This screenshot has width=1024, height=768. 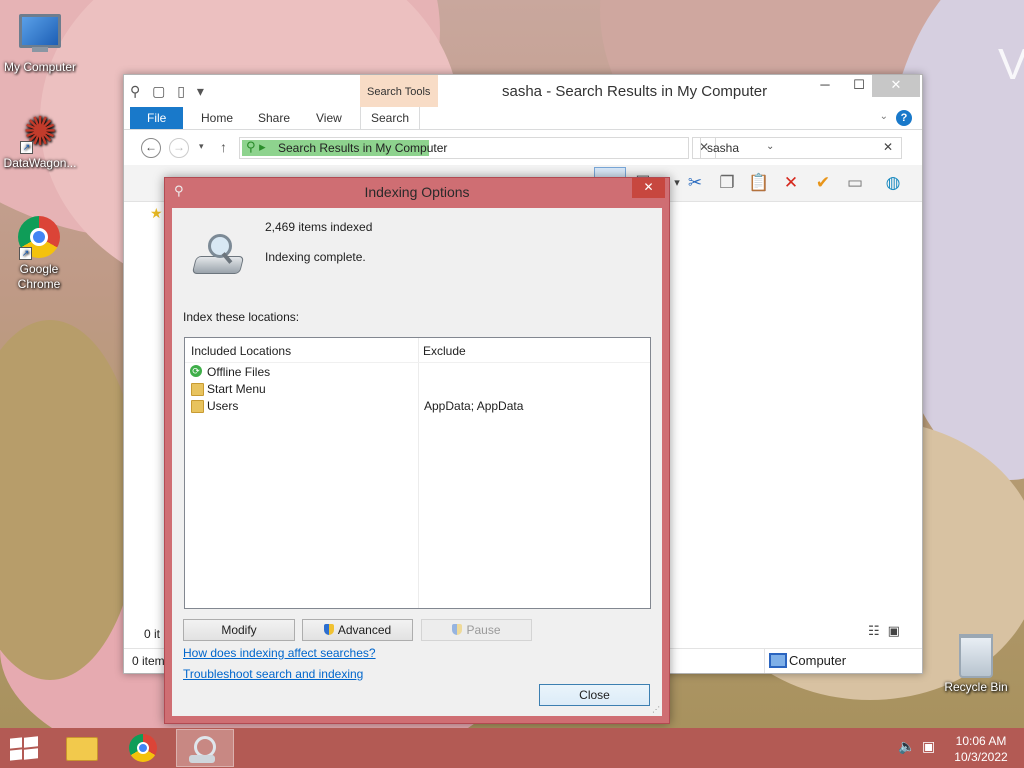 I want to click on shortcut-arrow-icon: ↗, so click(x=26, y=147).